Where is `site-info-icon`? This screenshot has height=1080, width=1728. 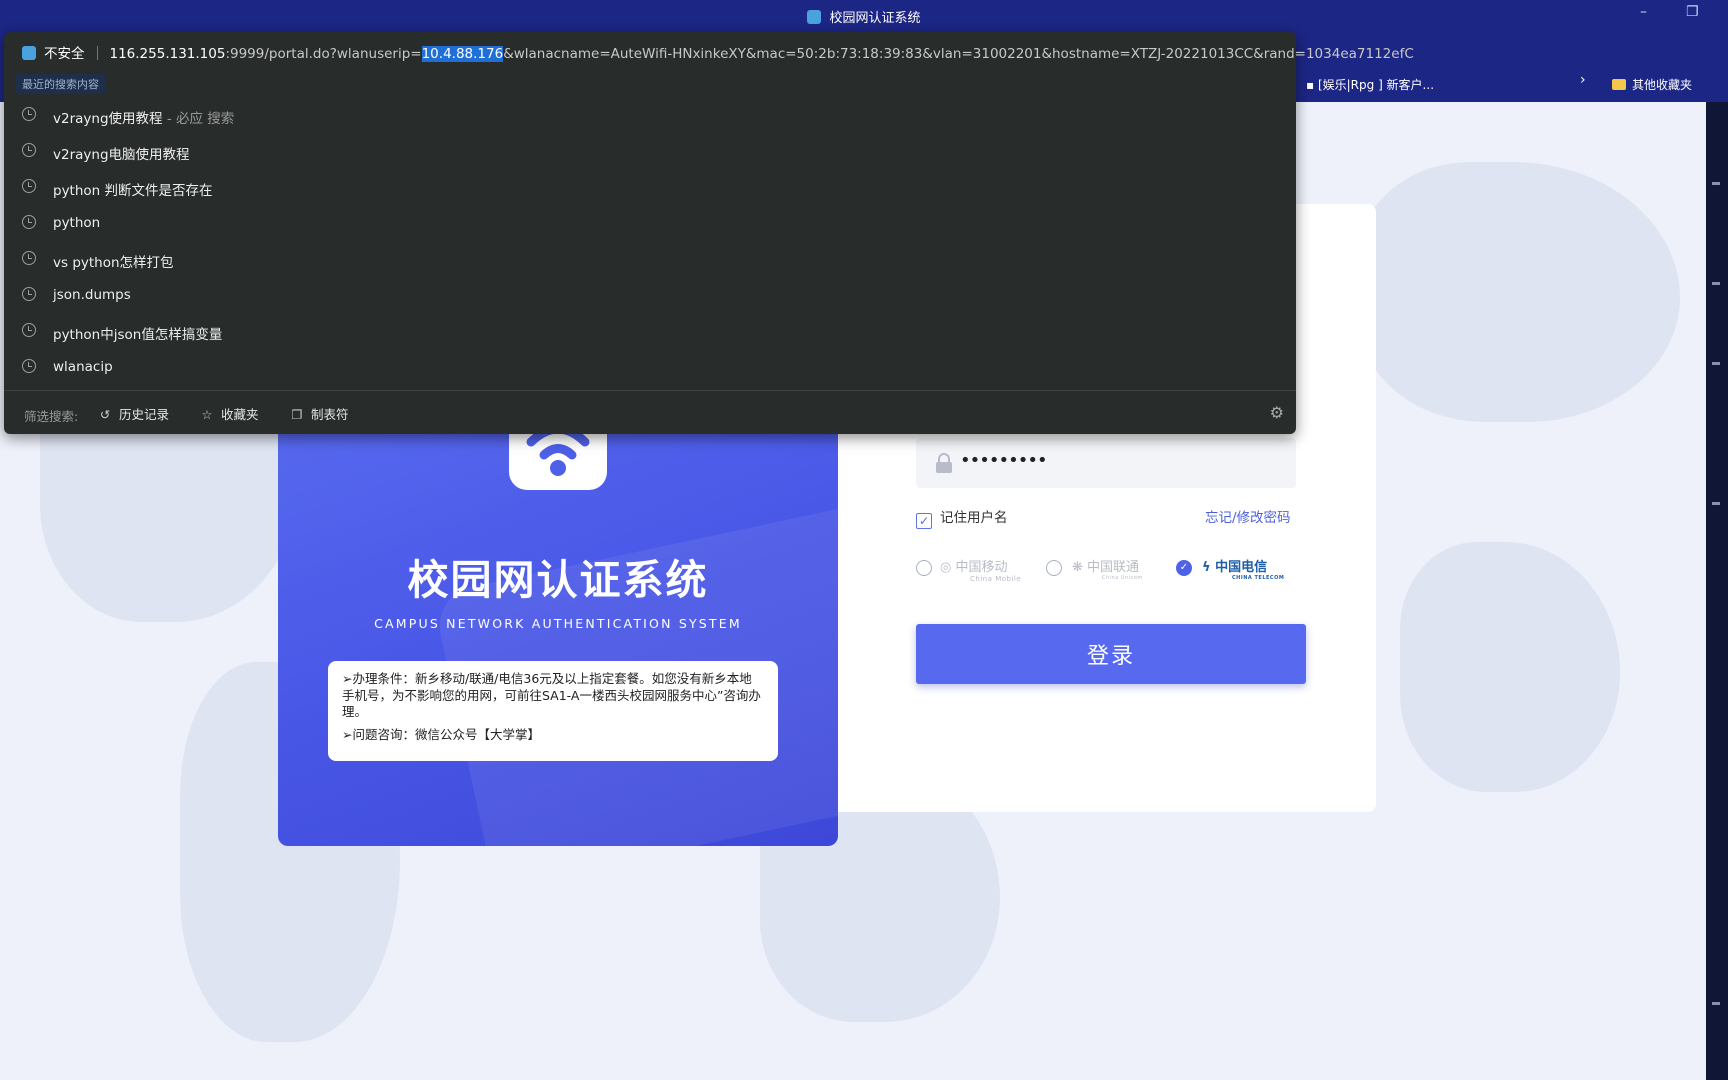
site-info-icon is located at coordinates (29, 53).